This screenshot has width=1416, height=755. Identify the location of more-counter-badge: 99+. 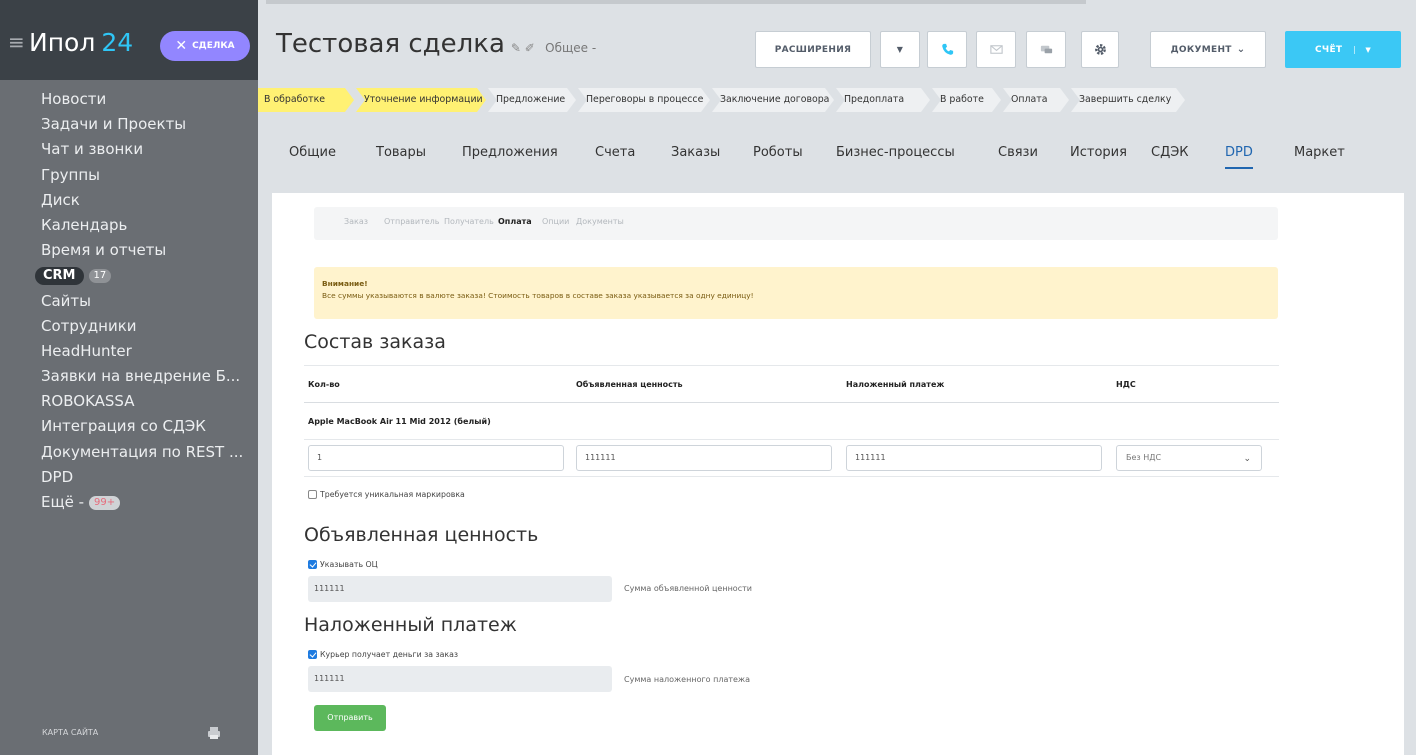
(105, 502).